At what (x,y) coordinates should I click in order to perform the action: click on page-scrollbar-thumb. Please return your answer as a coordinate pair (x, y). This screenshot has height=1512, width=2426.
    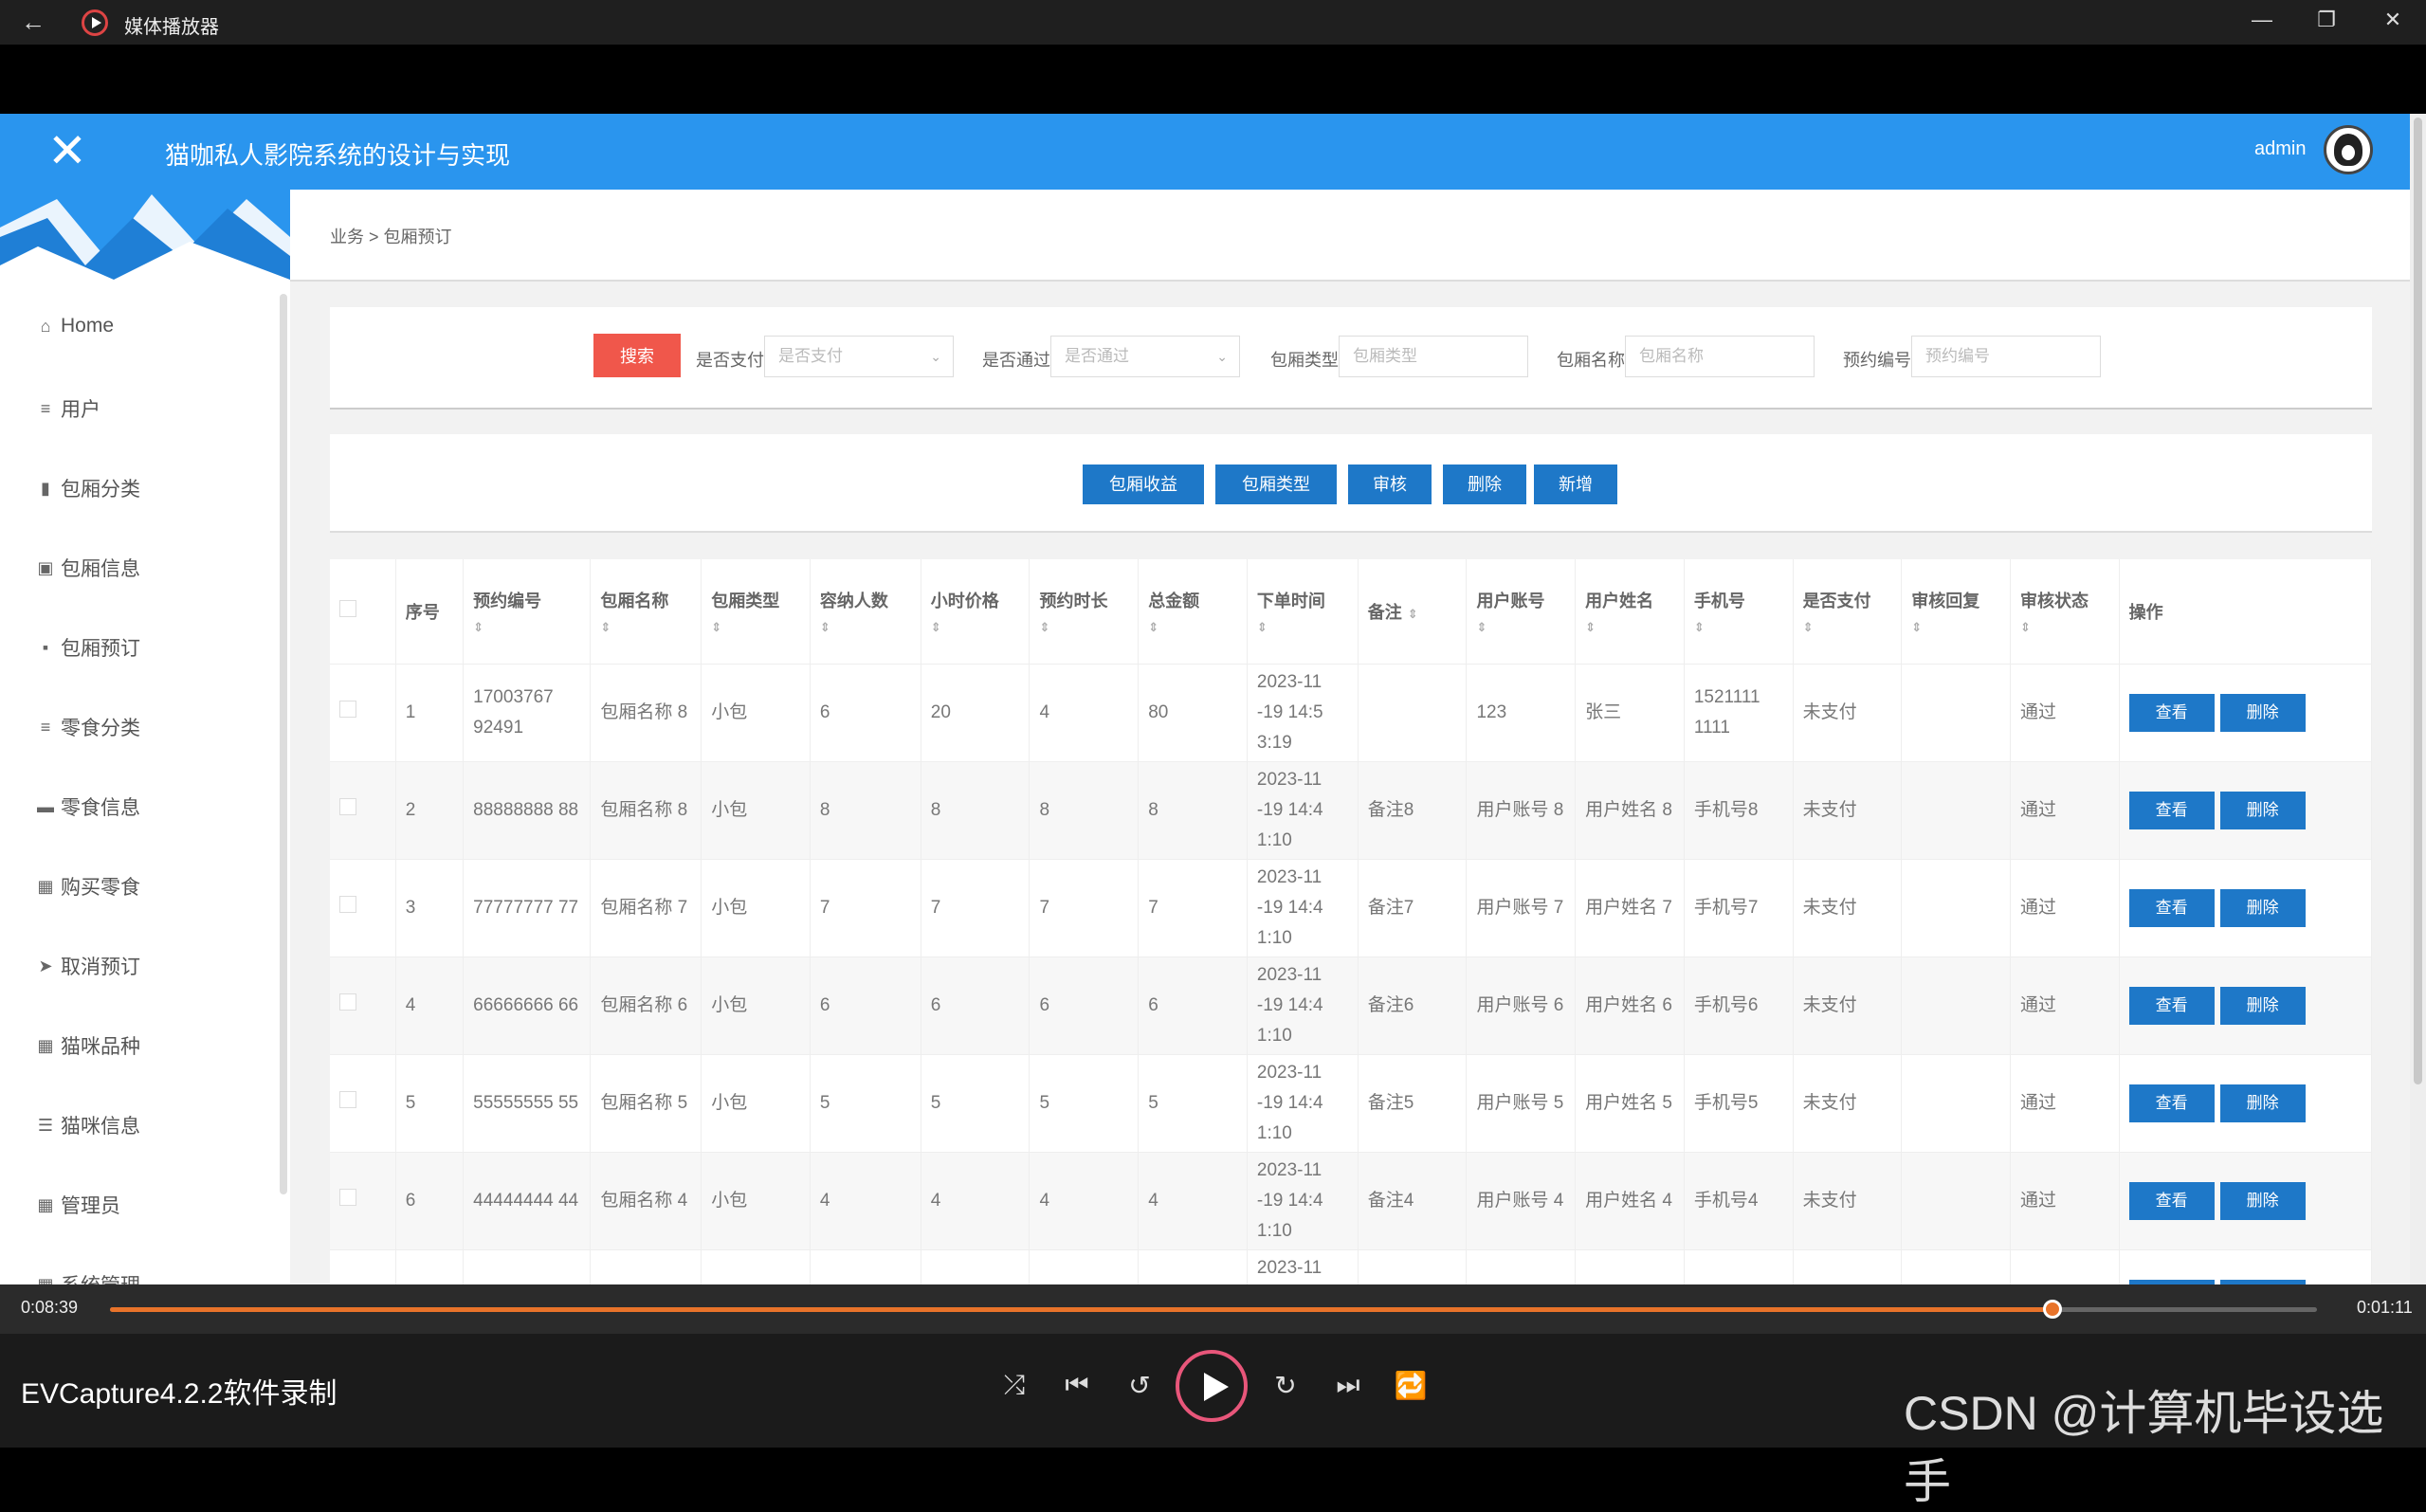
    Looking at the image, I should click on (2418, 601).